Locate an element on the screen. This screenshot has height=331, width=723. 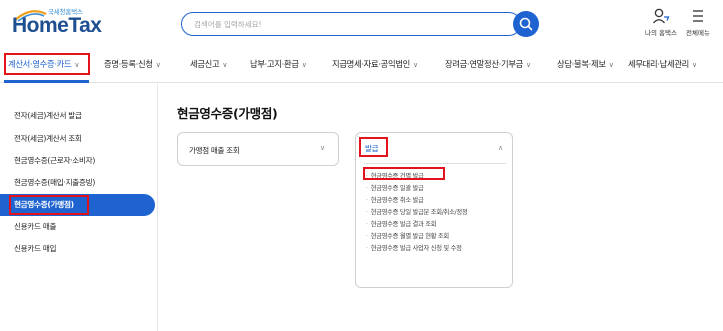
submenu-item-same-day: · 현금영수증 당일 발급분 조회/취소/정정 is located at coordinates (417, 213).